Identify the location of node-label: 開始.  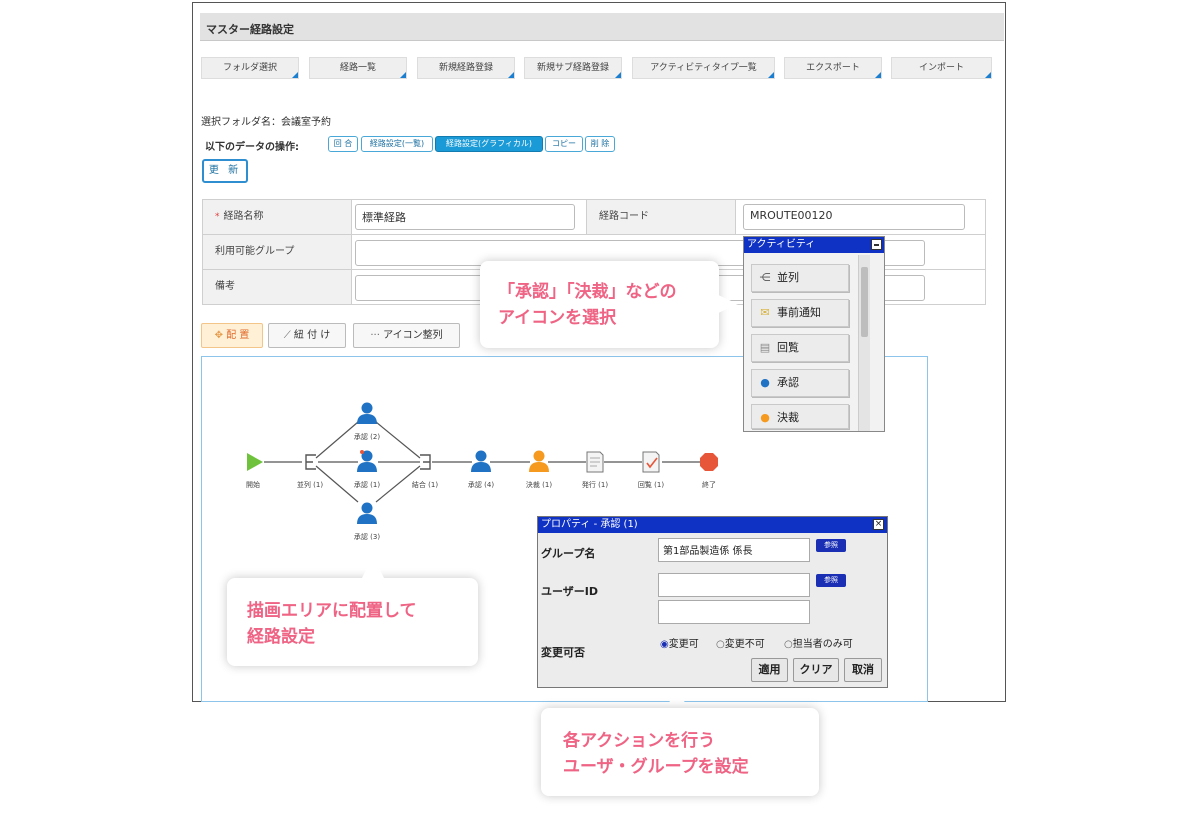
(253, 484).